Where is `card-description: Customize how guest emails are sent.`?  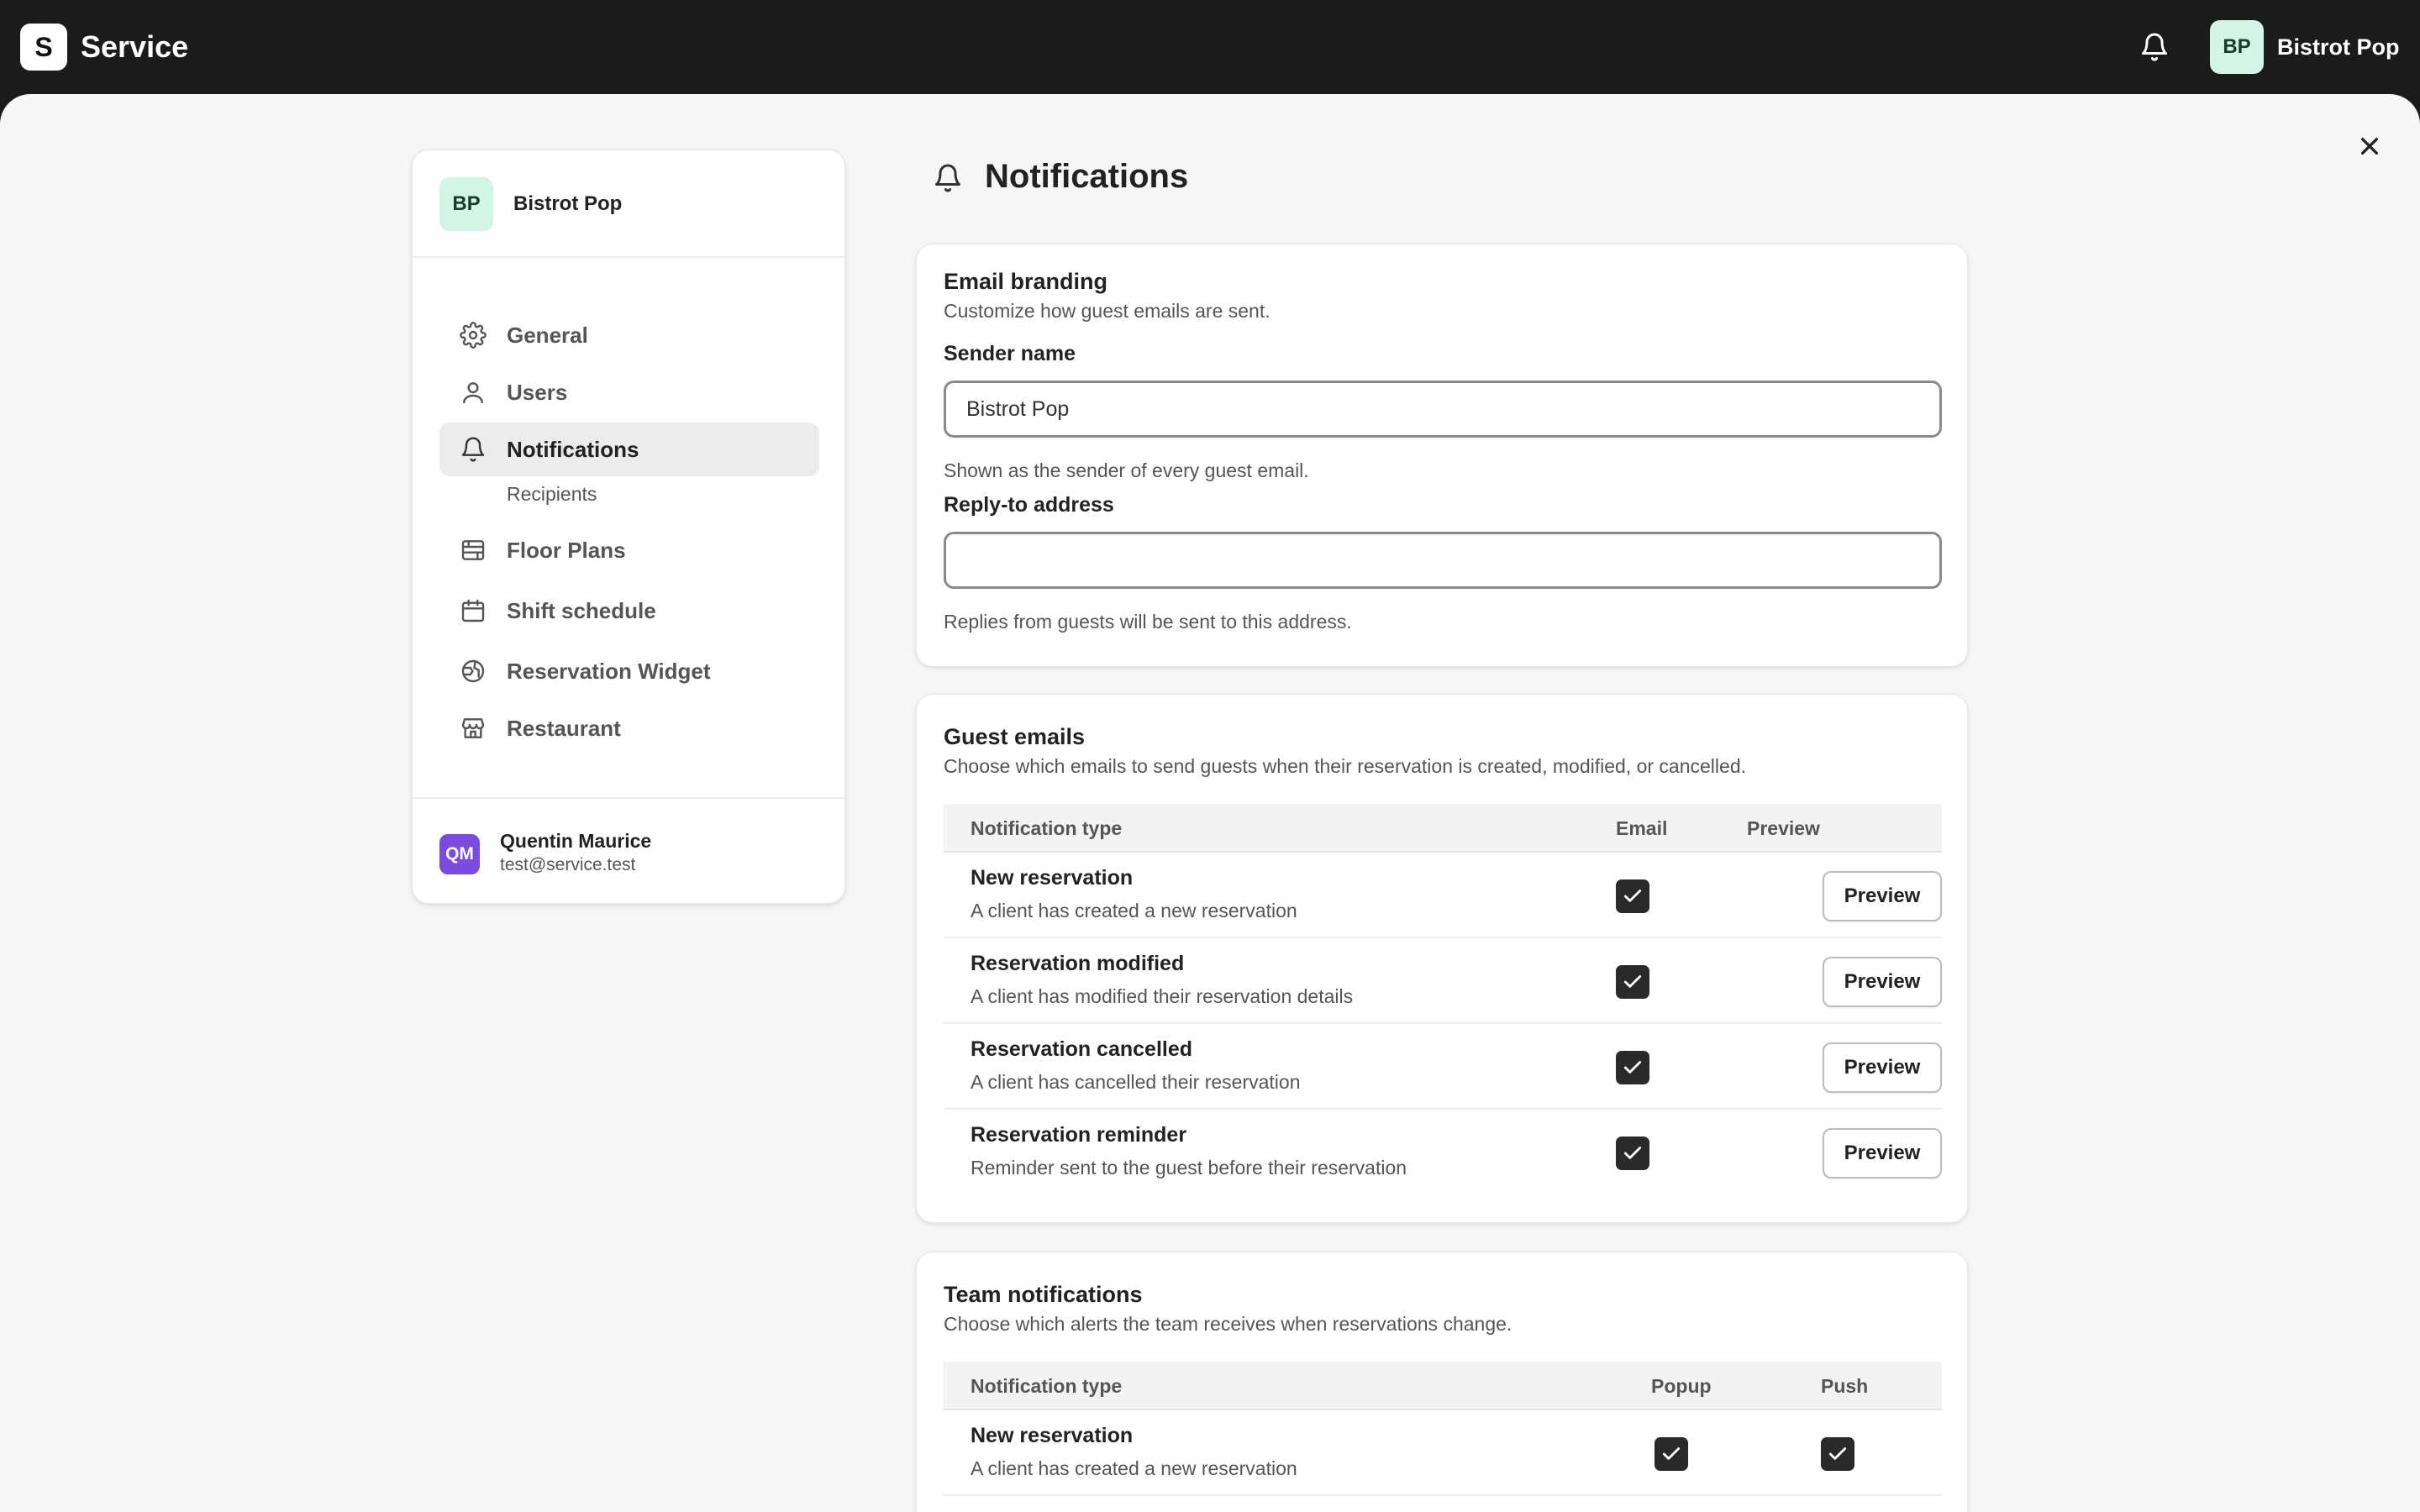 card-description: Customize how guest emails are sent. is located at coordinates (1107, 311).